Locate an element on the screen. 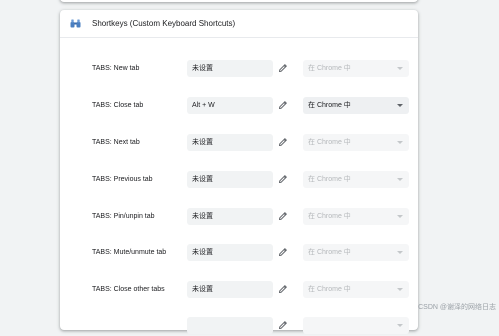 Image resolution: width=499 pixels, height=336 pixels. card-header: Shortkeys (Custom Keyboard Shortcuts) is located at coordinates (239, 24).